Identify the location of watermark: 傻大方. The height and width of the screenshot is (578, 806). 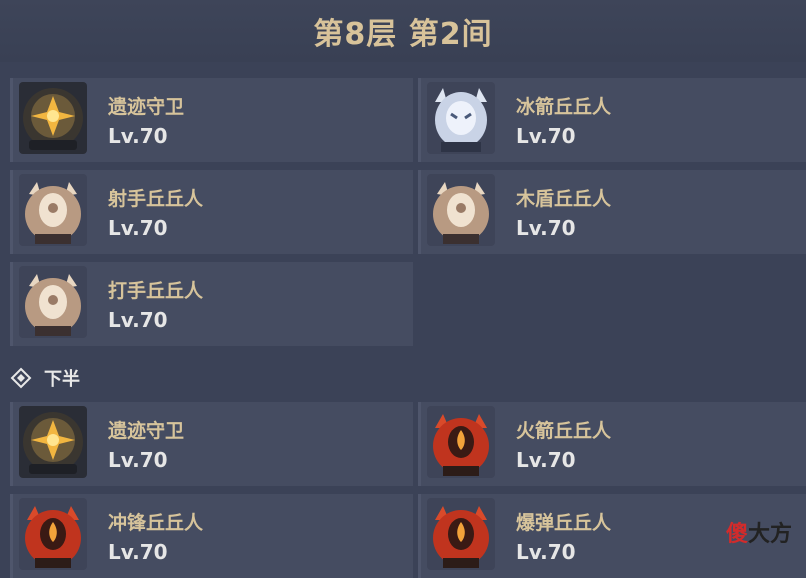
(759, 532).